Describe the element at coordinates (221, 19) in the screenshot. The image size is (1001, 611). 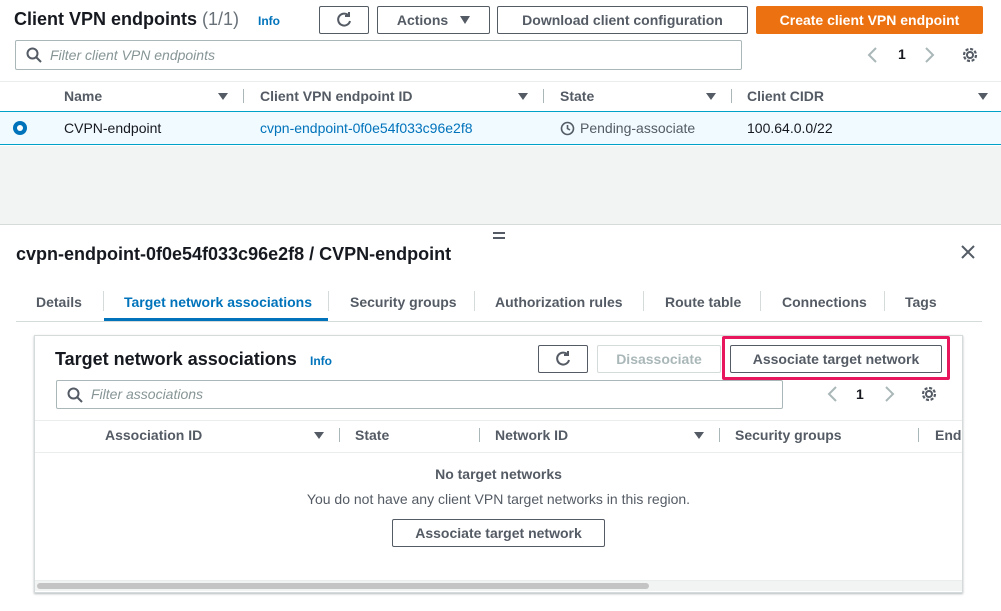
I see `endpoint-count: (1/1)` at that location.